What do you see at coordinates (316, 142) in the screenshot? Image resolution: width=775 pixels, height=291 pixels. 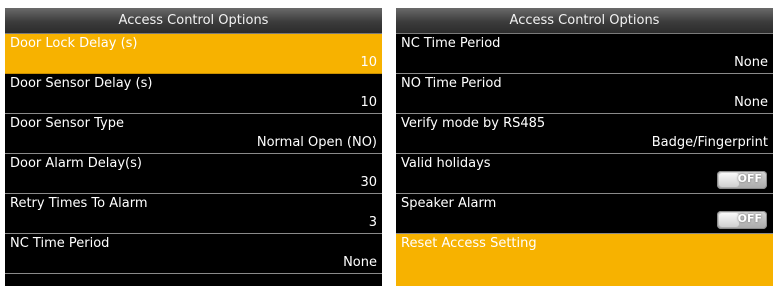 I see `menu-item-value: Normal Open (NO)` at bounding box center [316, 142].